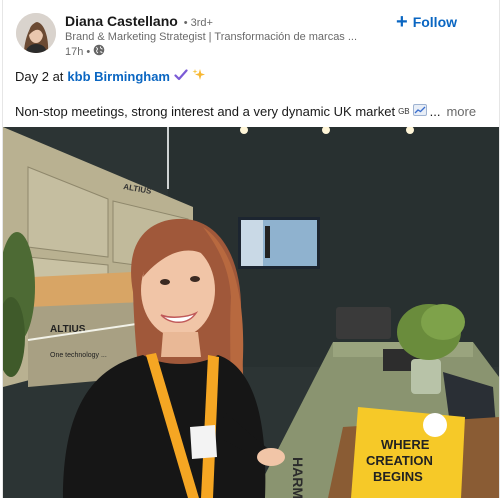  Describe the element at coordinates (121, 21) in the screenshot. I see `author-name: Diana Castellano` at that location.